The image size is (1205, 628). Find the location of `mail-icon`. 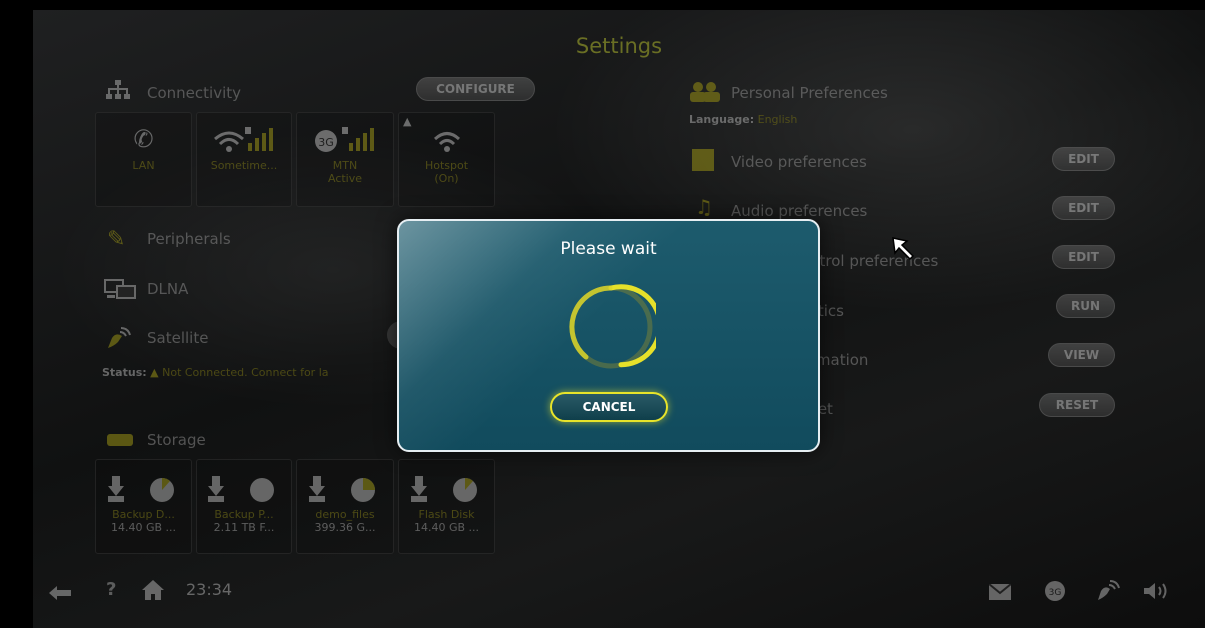

mail-icon is located at coordinates (1000, 593).